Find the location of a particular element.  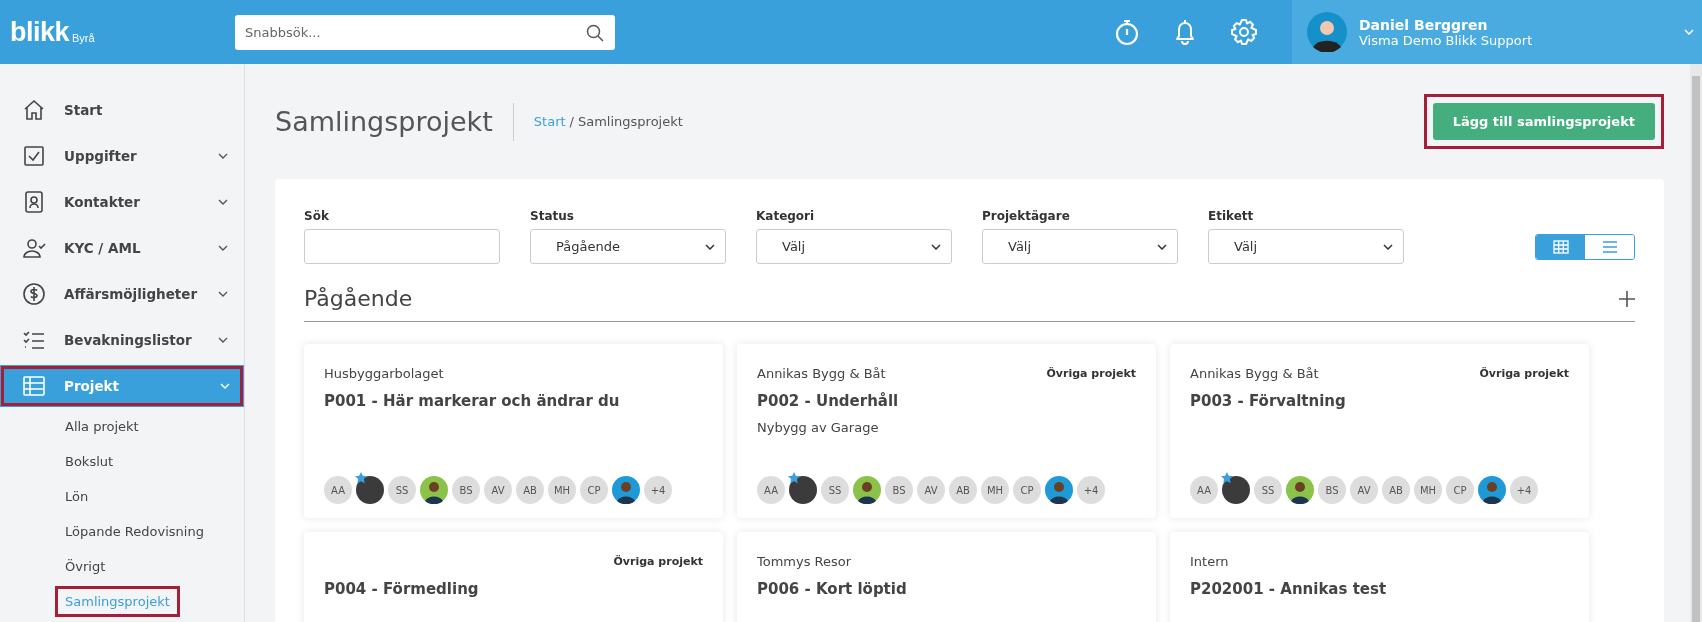

project-title: P202001 - Annikas test is located at coordinates (1289, 589).